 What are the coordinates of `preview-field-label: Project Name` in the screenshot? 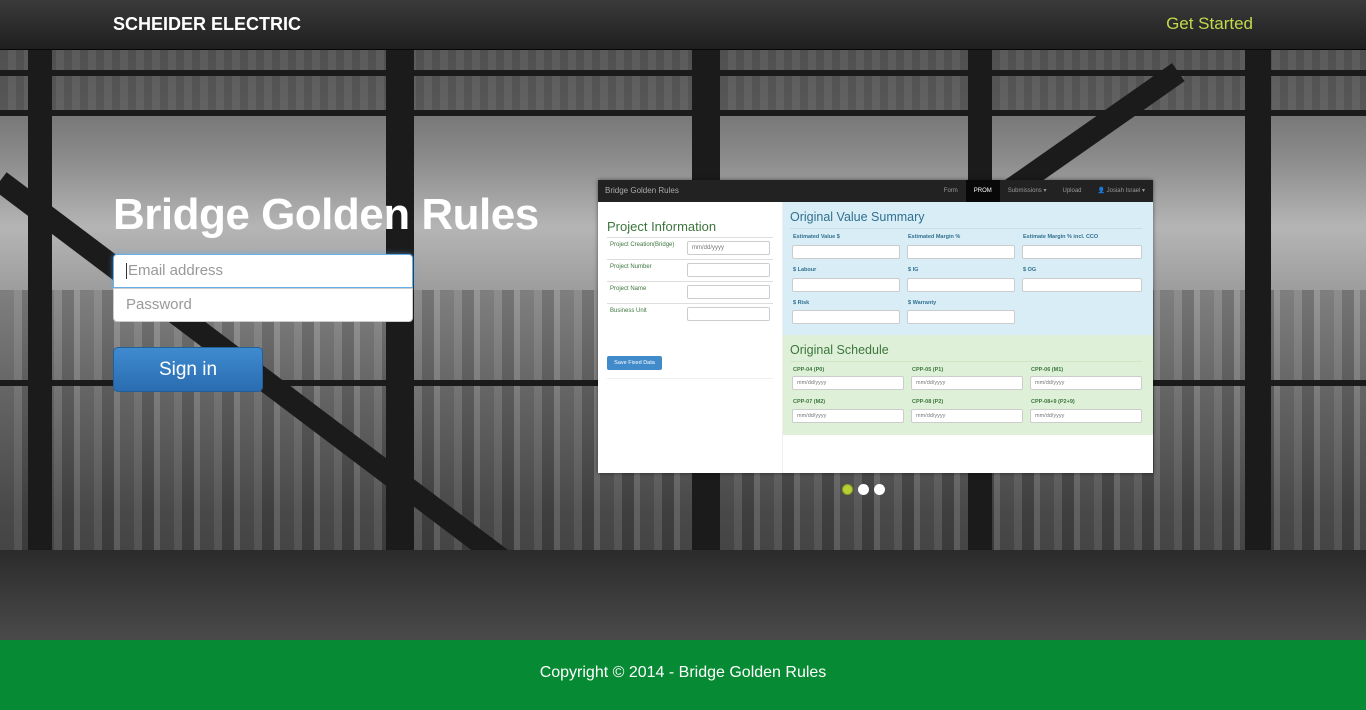 It's located at (628, 289).